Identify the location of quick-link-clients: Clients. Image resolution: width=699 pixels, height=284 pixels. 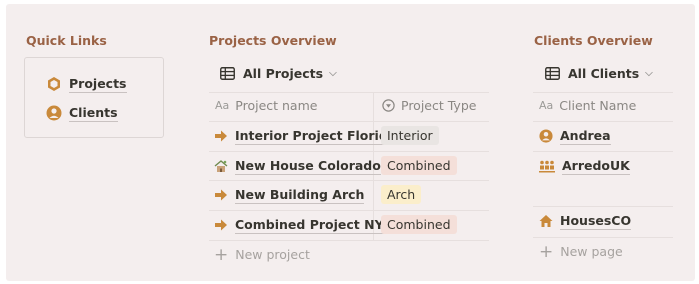
(82, 113).